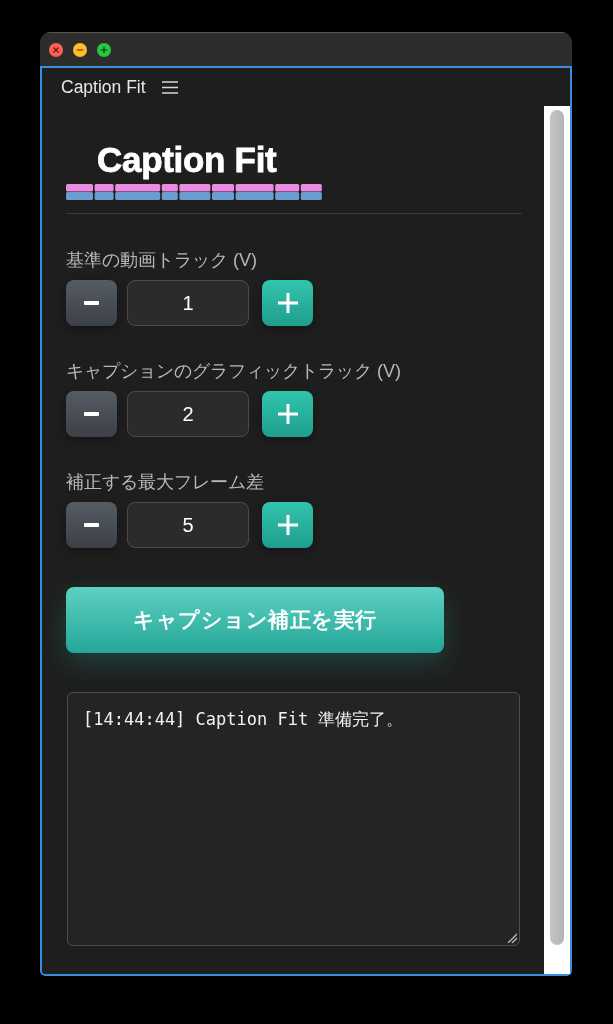 The height and width of the screenshot is (1024, 613). I want to click on maximize-icon, so click(104, 49).